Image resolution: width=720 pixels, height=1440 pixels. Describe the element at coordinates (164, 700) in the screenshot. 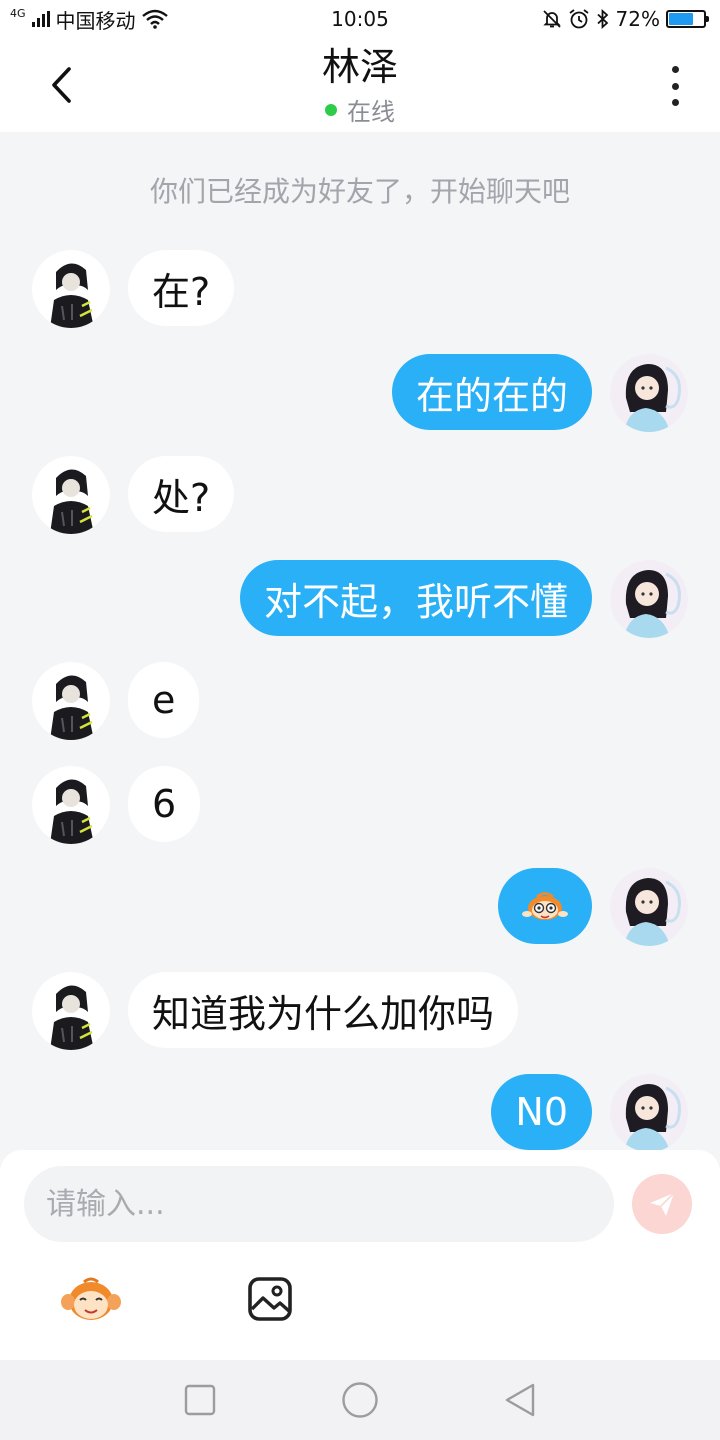

I see `received-message-bubble: e` at that location.